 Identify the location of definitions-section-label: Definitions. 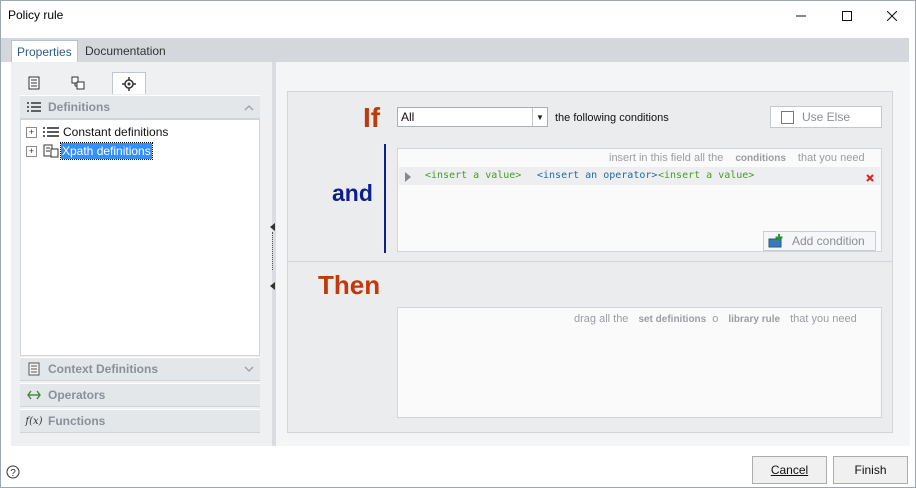
(79, 107).